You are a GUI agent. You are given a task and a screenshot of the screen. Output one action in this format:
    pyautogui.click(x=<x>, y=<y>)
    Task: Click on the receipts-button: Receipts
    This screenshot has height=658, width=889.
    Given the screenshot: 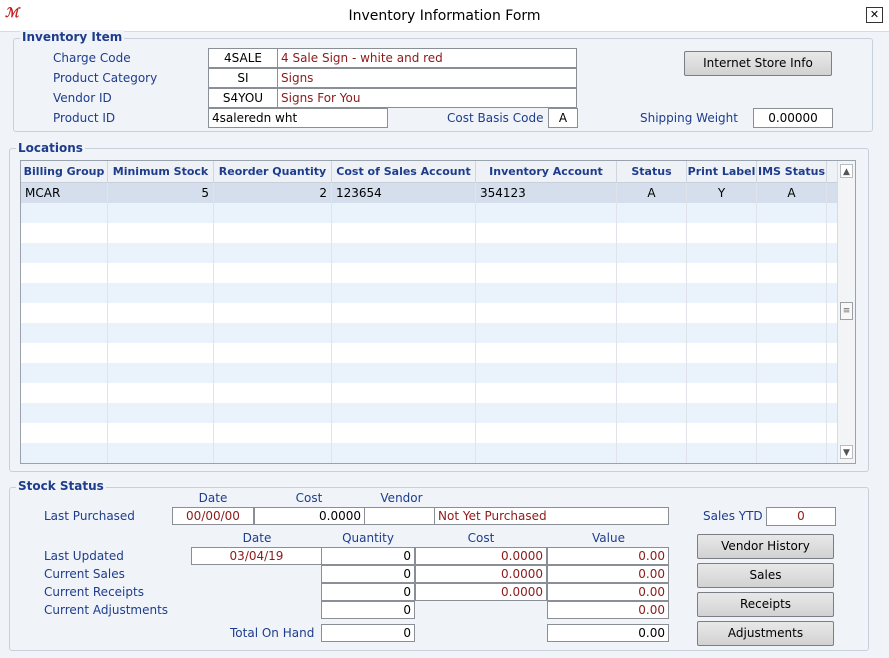 What is the action you would take?
    pyautogui.click(x=765, y=604)
    